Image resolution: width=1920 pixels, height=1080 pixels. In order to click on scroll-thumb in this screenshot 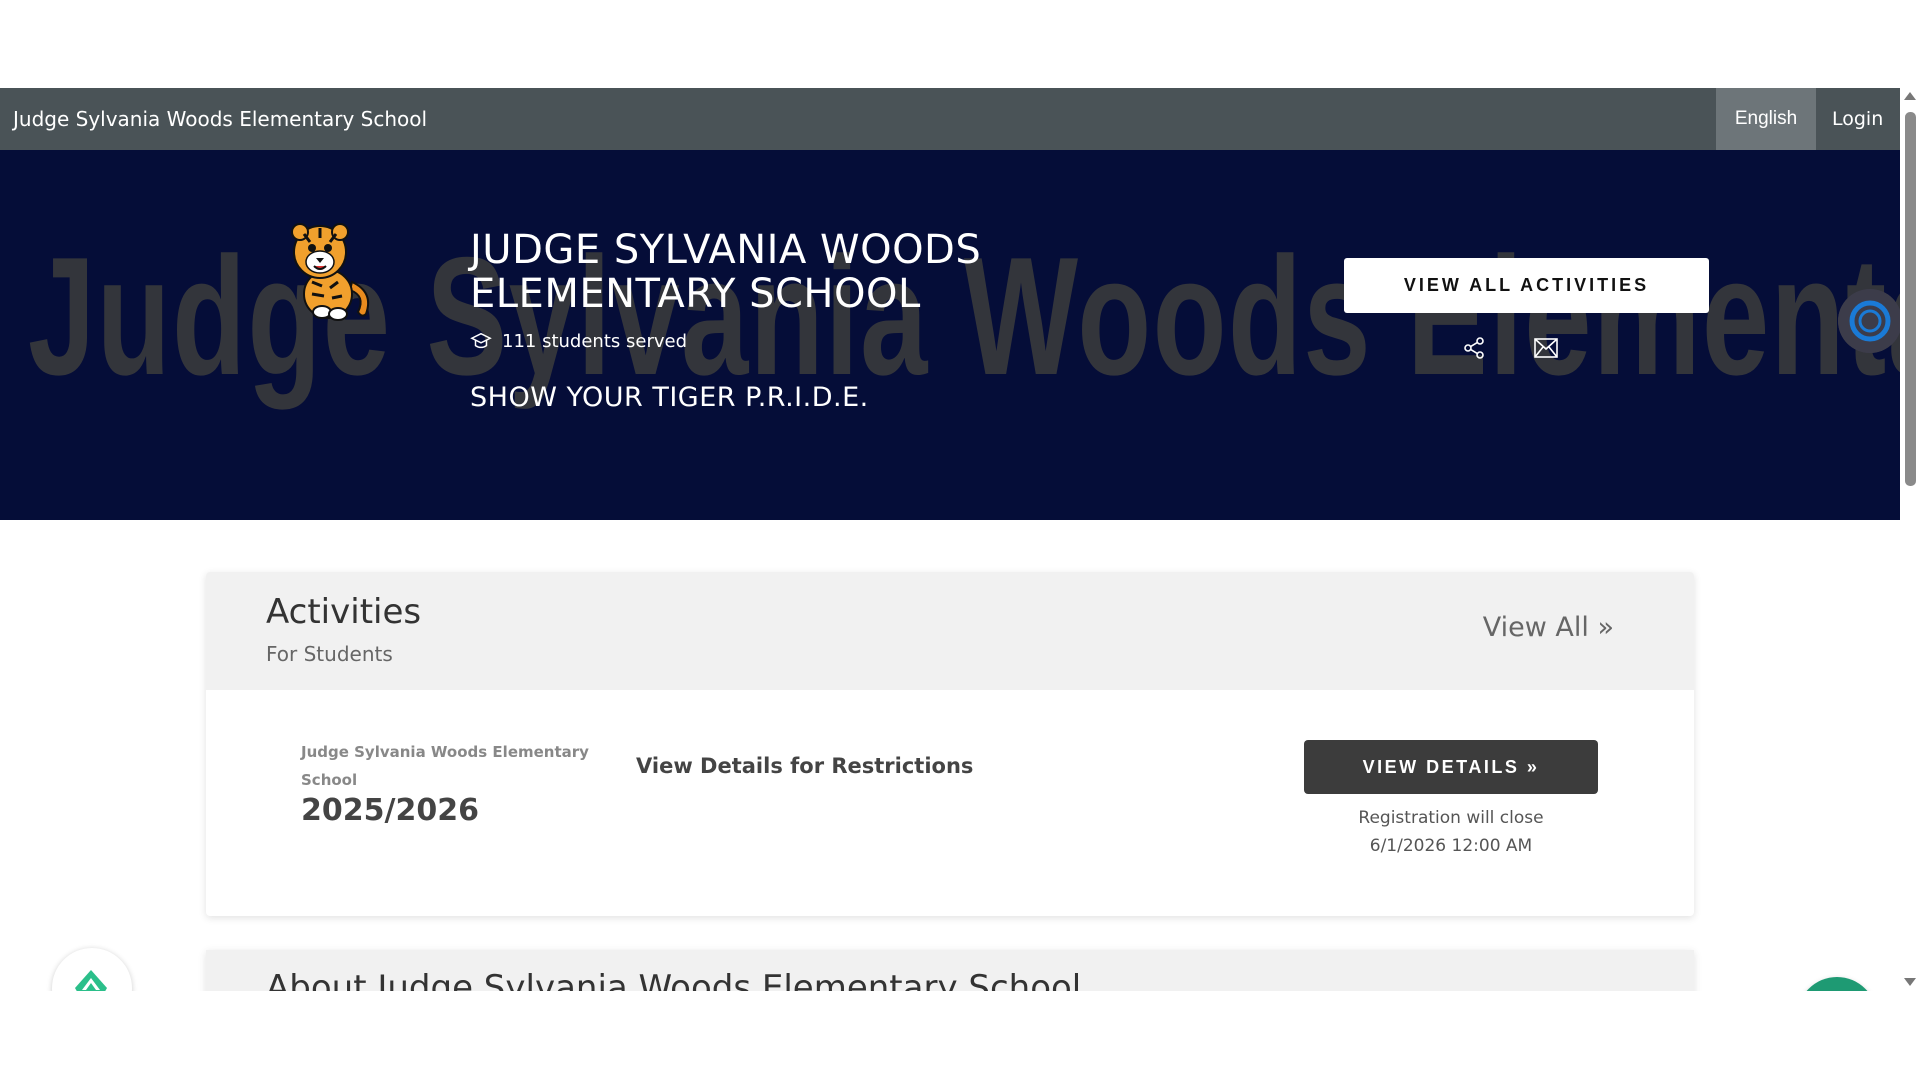, I will do `click(1910, 299)`.